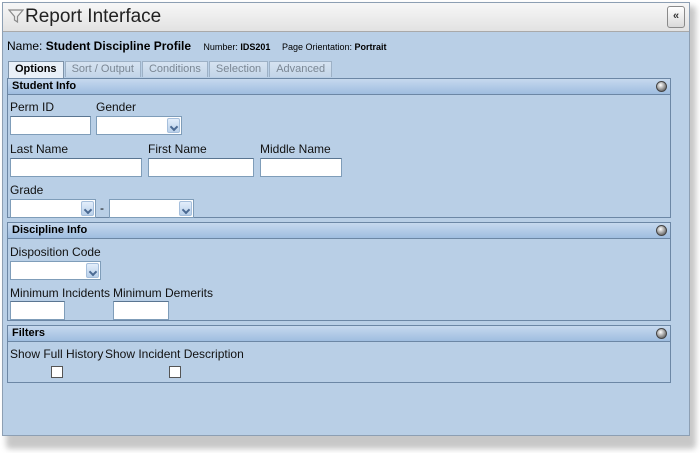 The height and width of the screenshot is (453, 700). What do you see at coordinates (661, 86) in the screenshot?
I see `student-info-toggle-icon` at bounding box center [661, 86].